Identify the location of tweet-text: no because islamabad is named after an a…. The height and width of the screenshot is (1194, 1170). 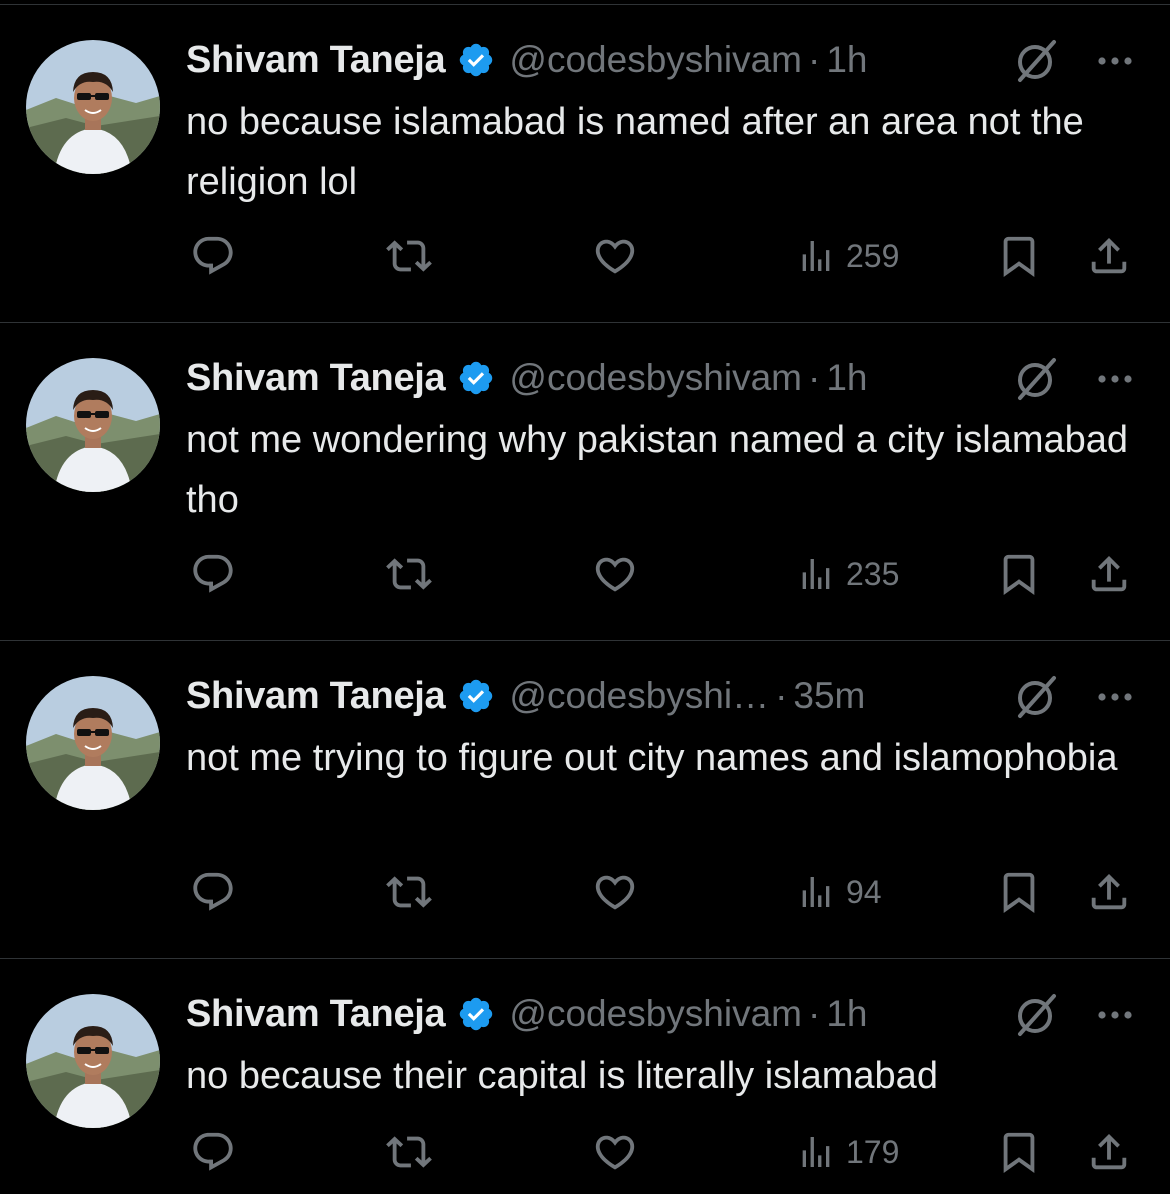
(635, 152).